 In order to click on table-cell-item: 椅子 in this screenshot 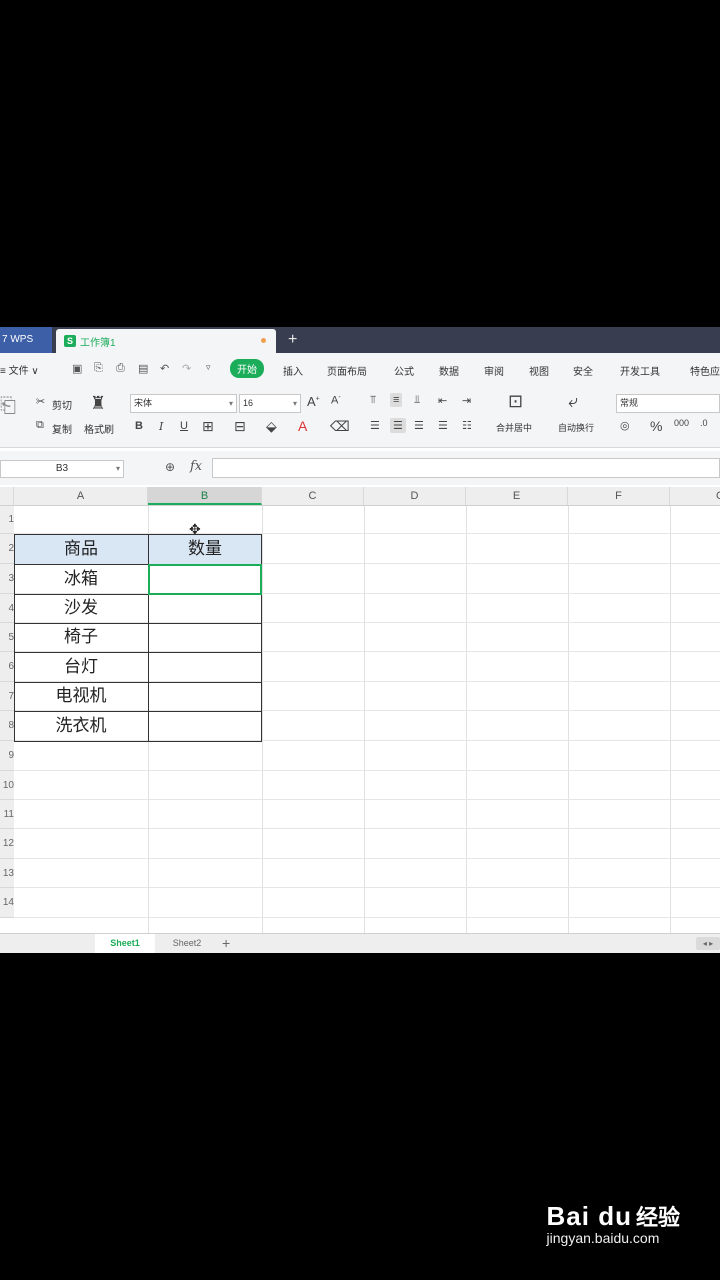, I will do `click(81, 637)`.